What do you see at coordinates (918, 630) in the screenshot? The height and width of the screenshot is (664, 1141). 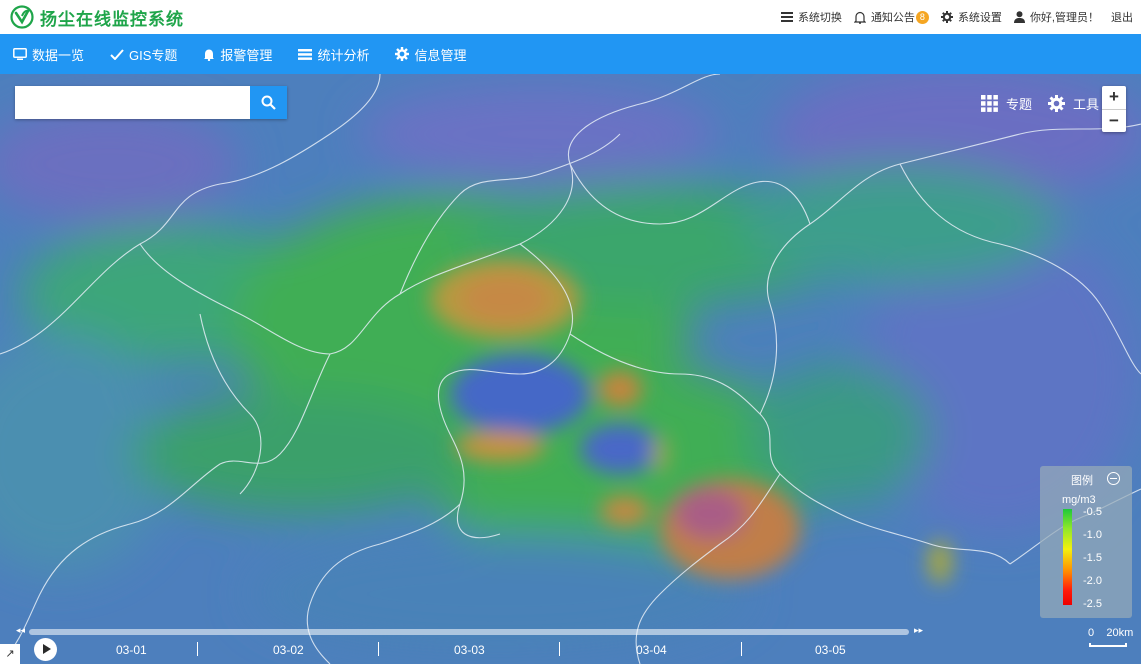 I see `timeline-next-button: ▸▸` at bounding box center [918, 630].